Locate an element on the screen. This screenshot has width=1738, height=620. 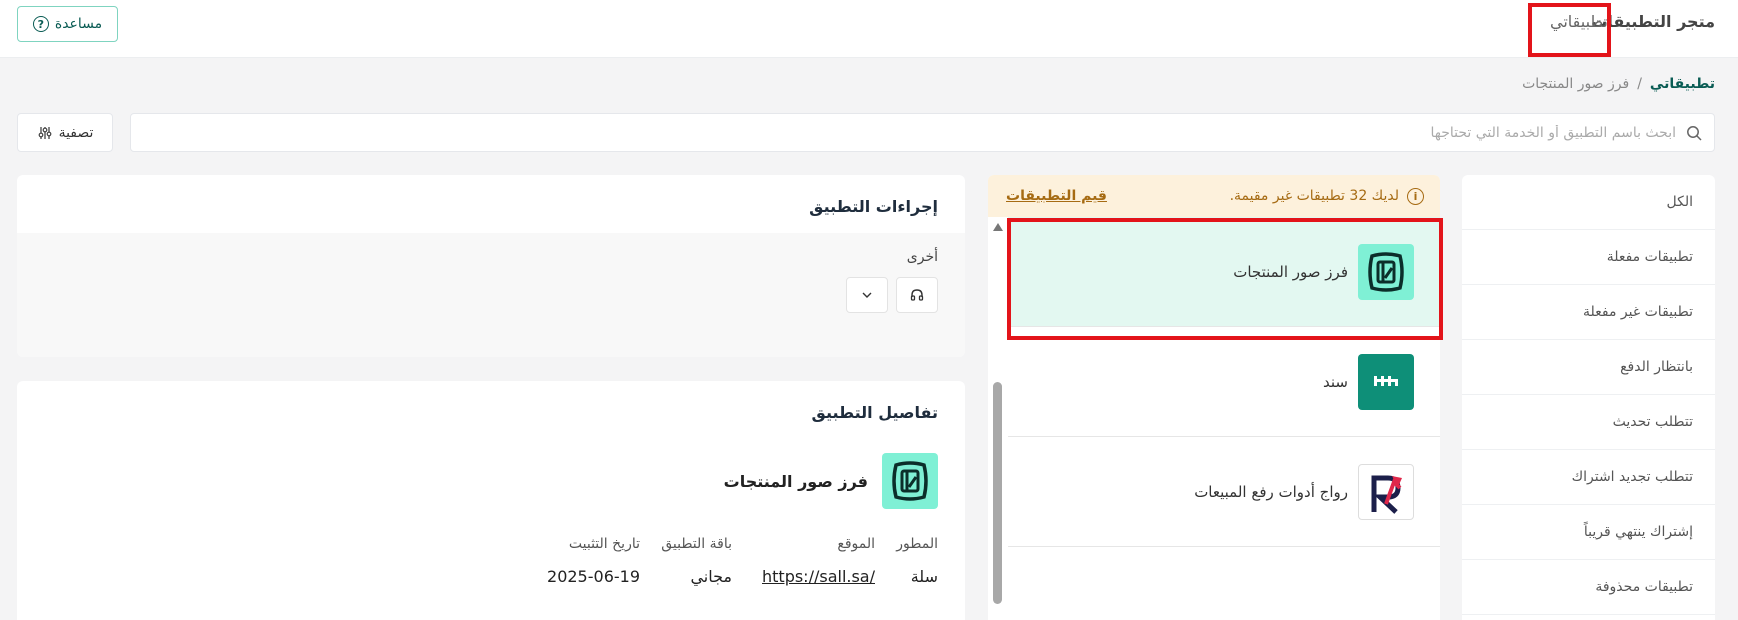
category-deleted: تطبيقات محذوفة is located at coordinates (1588, 587).